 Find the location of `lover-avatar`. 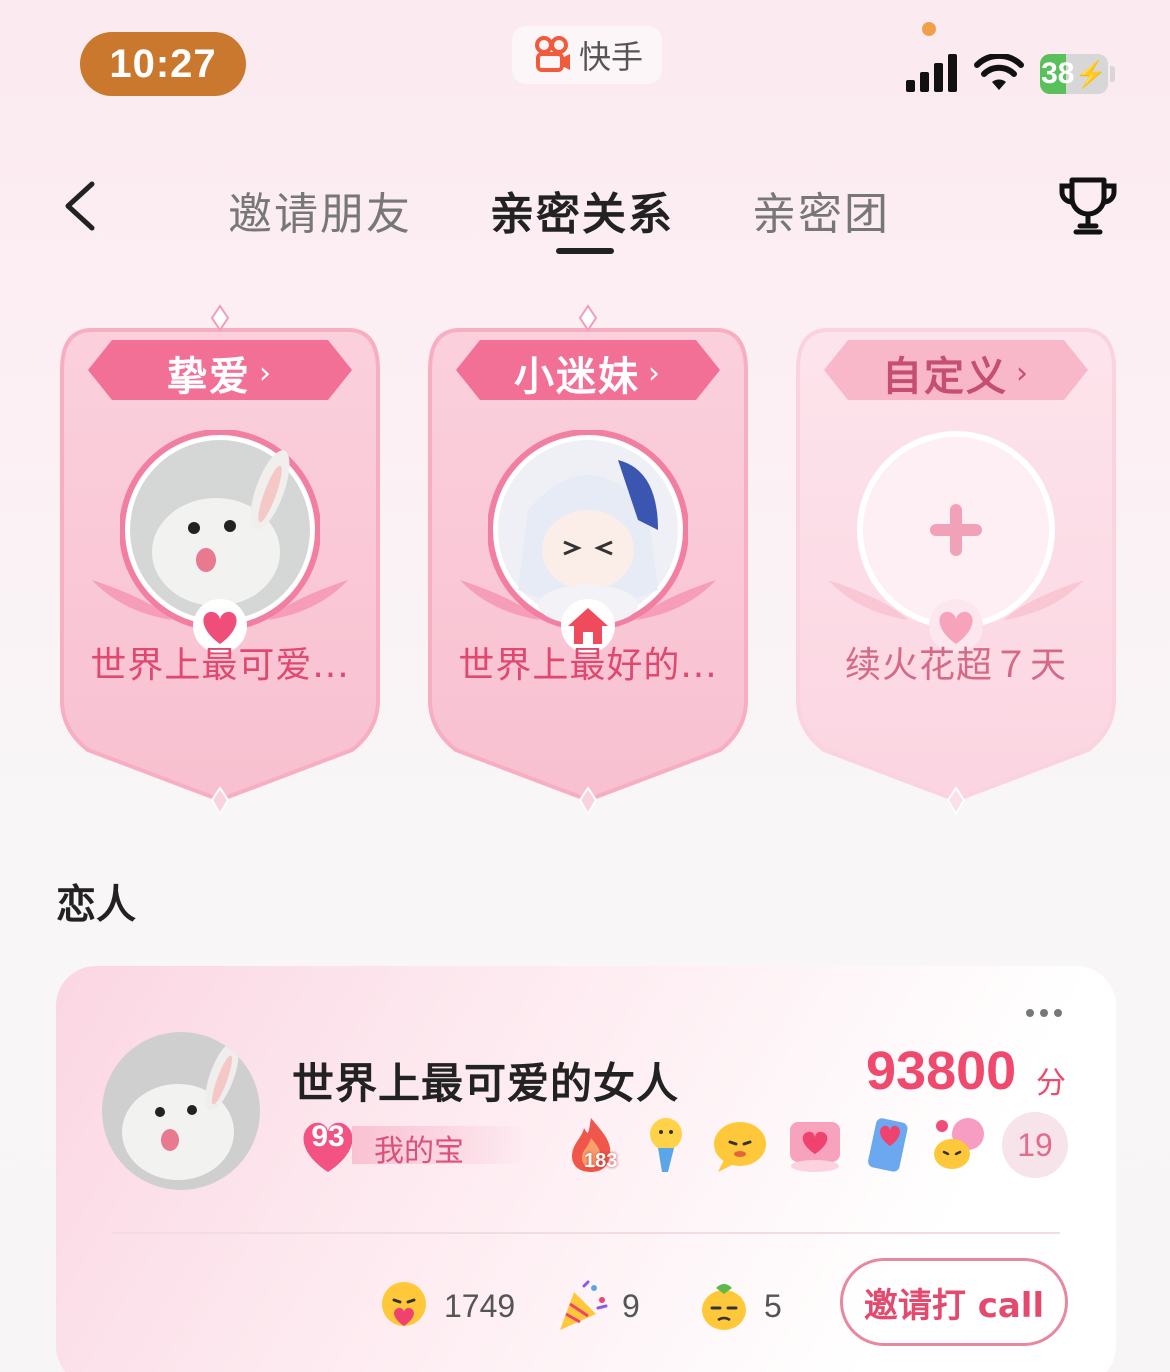

lover-avatar is located at coordinates (181, 1111).